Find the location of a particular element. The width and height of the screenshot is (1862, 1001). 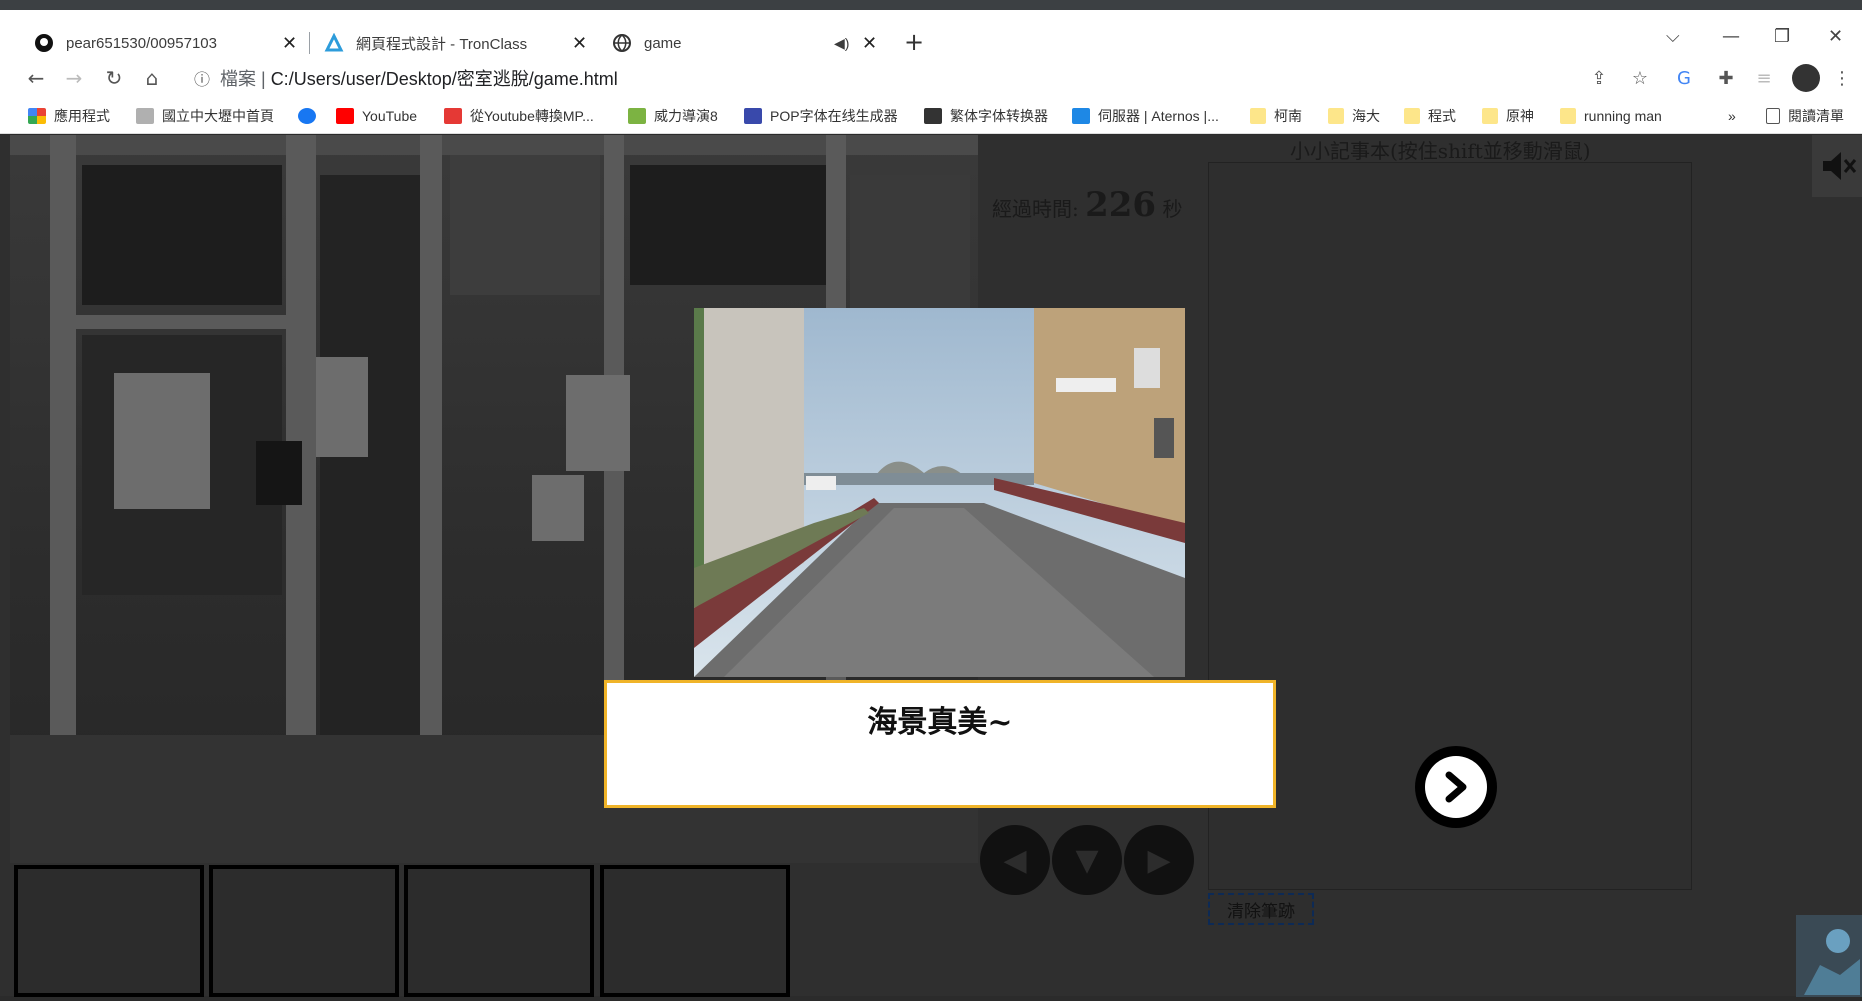

download-icon is located at coordinates (453, 116).